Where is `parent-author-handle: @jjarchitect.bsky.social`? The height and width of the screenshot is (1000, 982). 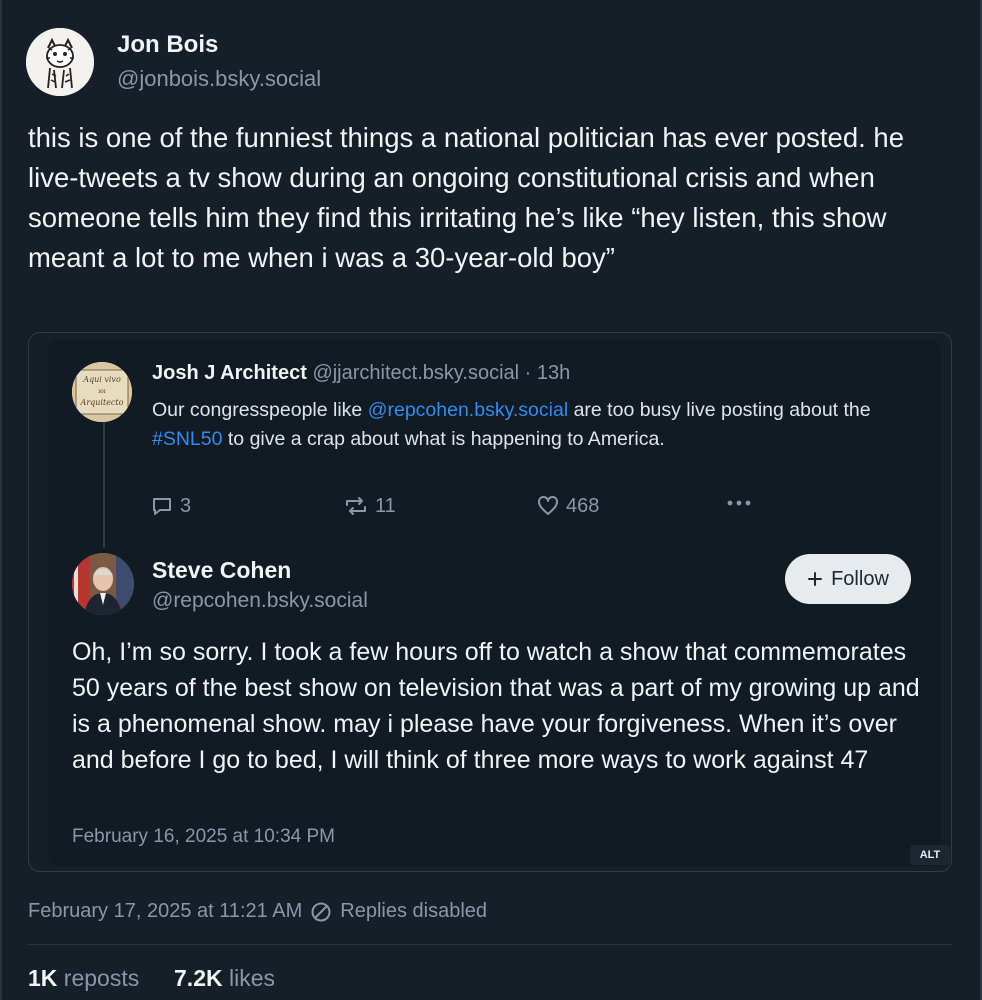
parent-author-handle: @jjarchitect.bsky.social is located at coordinates (416, 373).